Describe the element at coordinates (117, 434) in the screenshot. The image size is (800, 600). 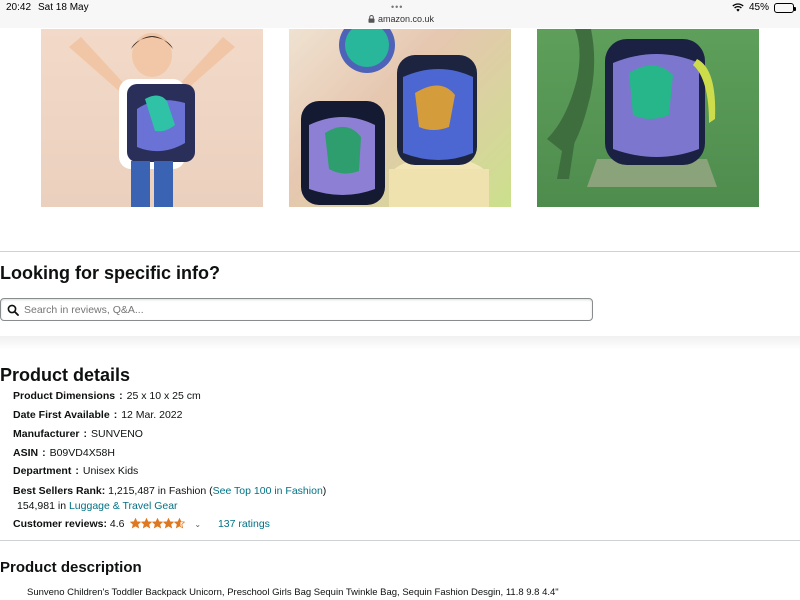
I see `detail-value: SUNVENO` at that location.